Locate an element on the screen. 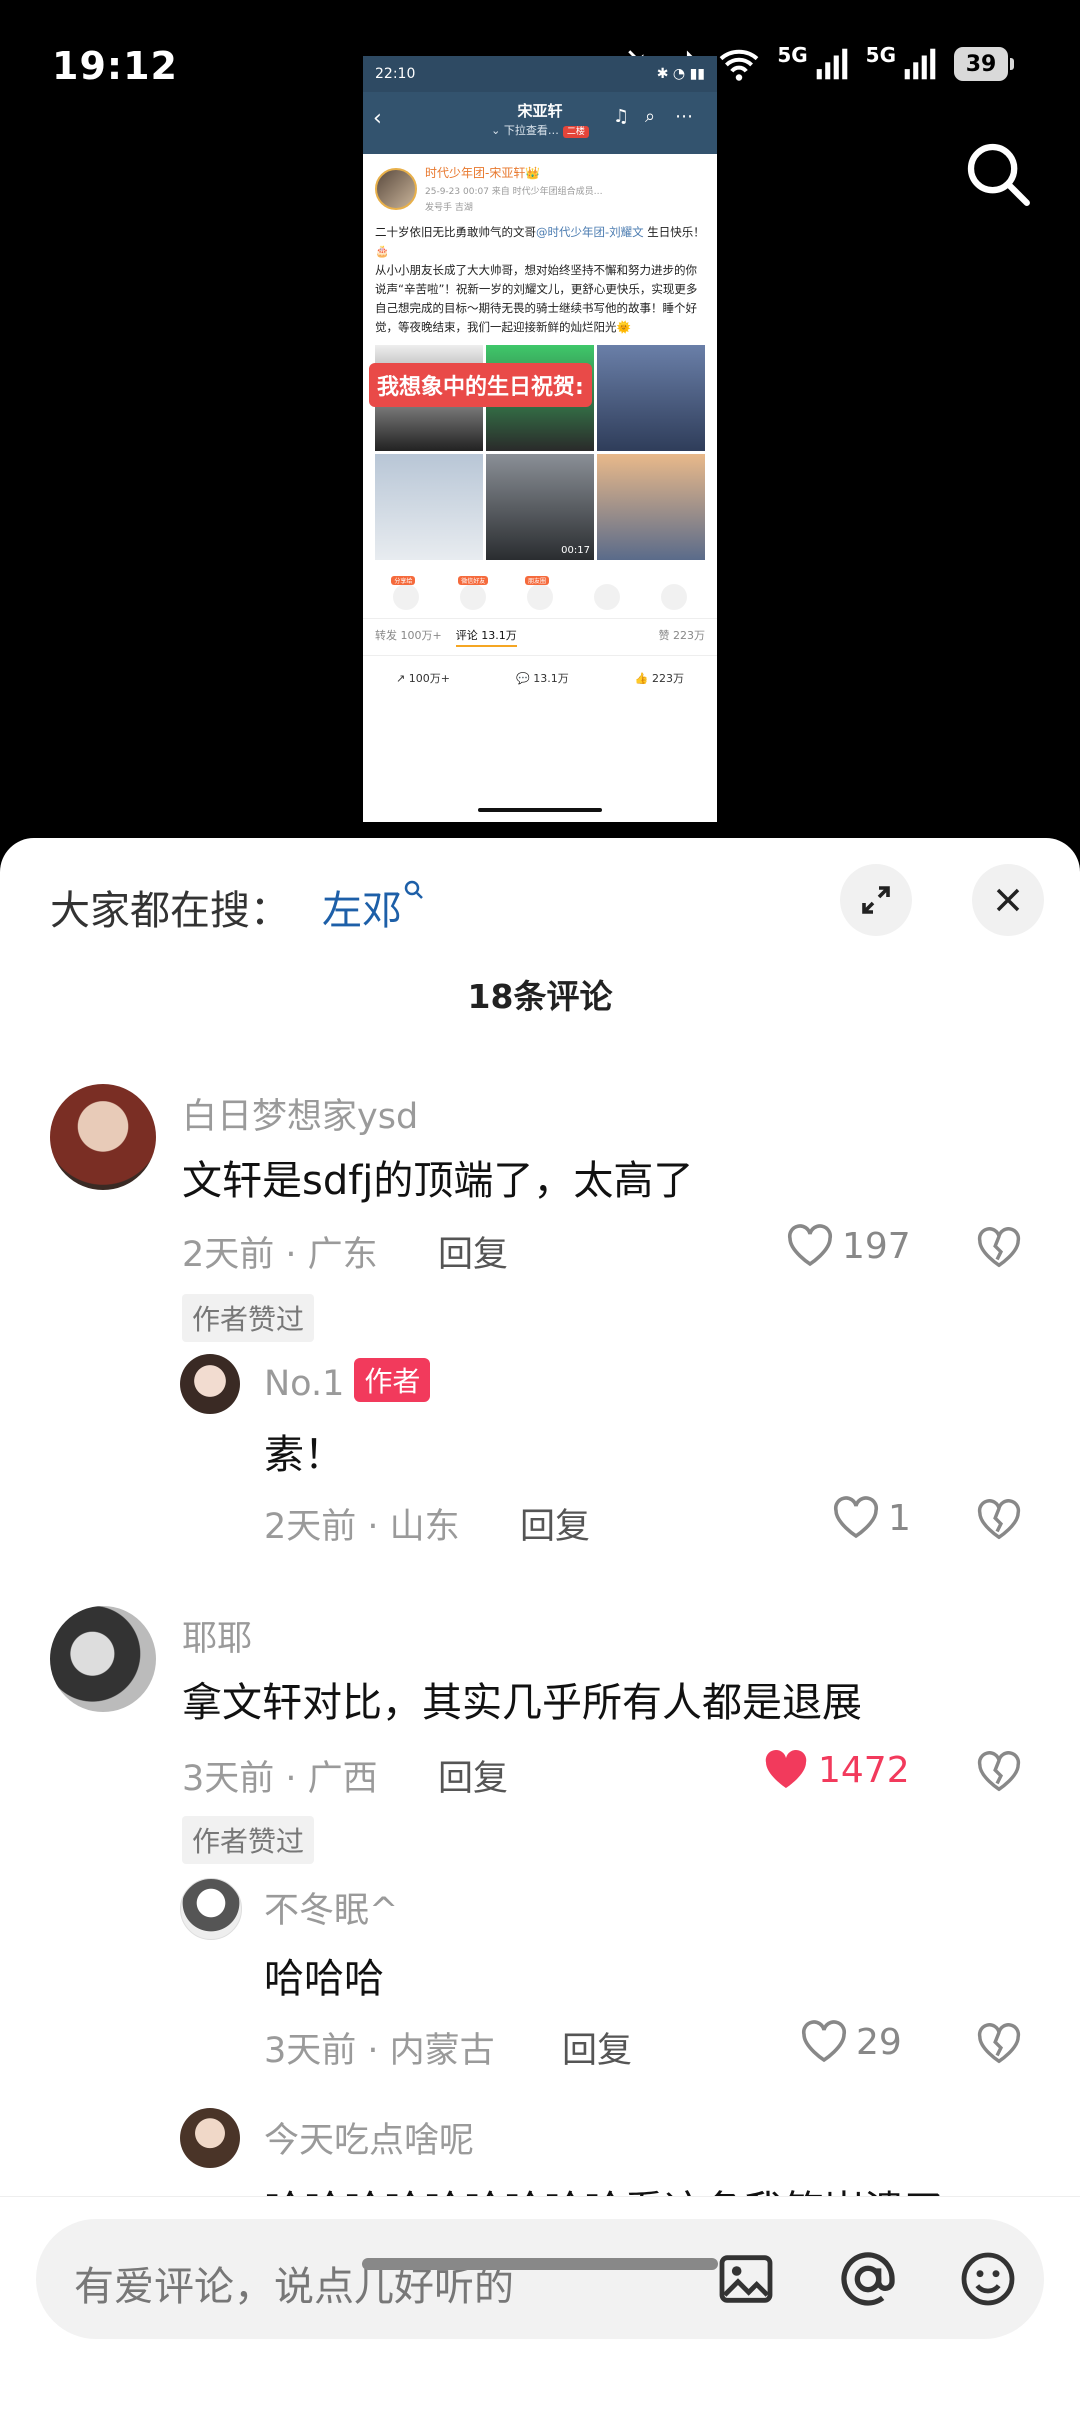  like-button: 1 is located at coordinates (871, 1518).